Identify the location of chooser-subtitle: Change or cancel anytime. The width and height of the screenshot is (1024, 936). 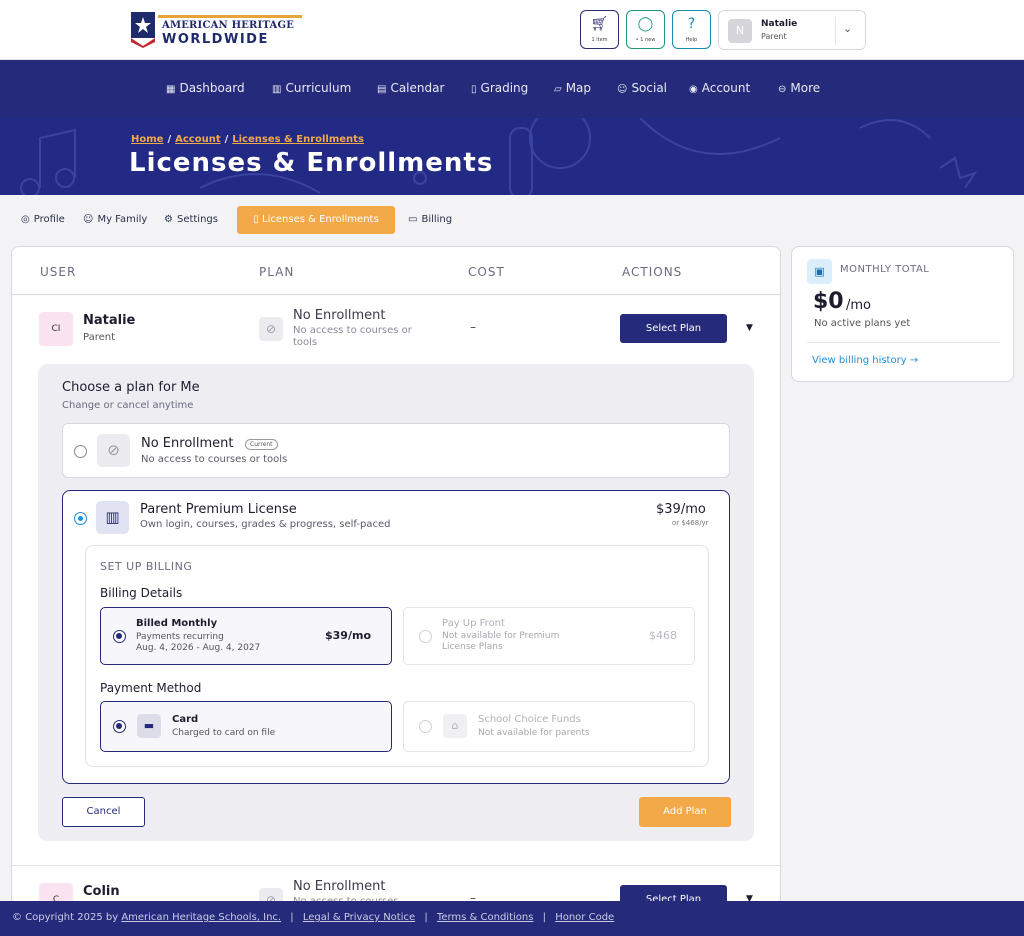
(128, 405).